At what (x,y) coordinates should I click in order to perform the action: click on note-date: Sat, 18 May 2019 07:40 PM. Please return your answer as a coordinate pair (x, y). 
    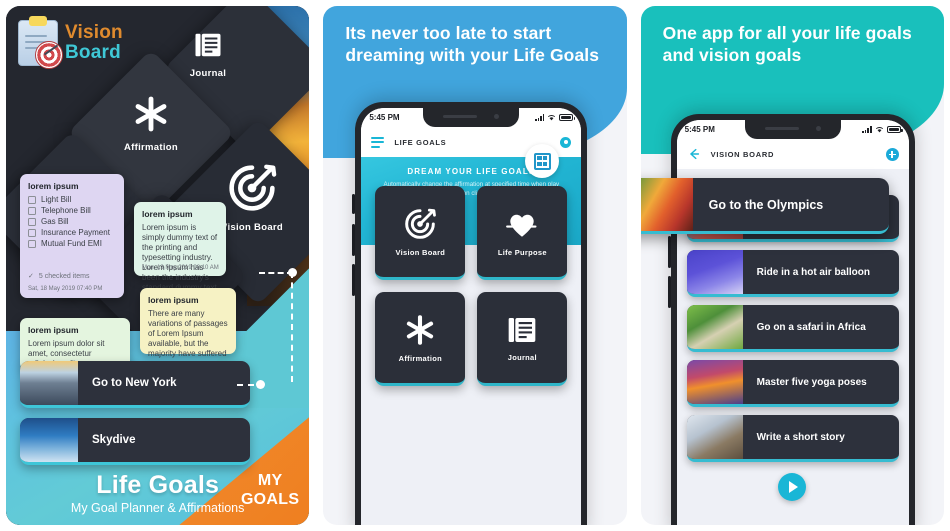
    Looking at the image, I should click on (65, 289).